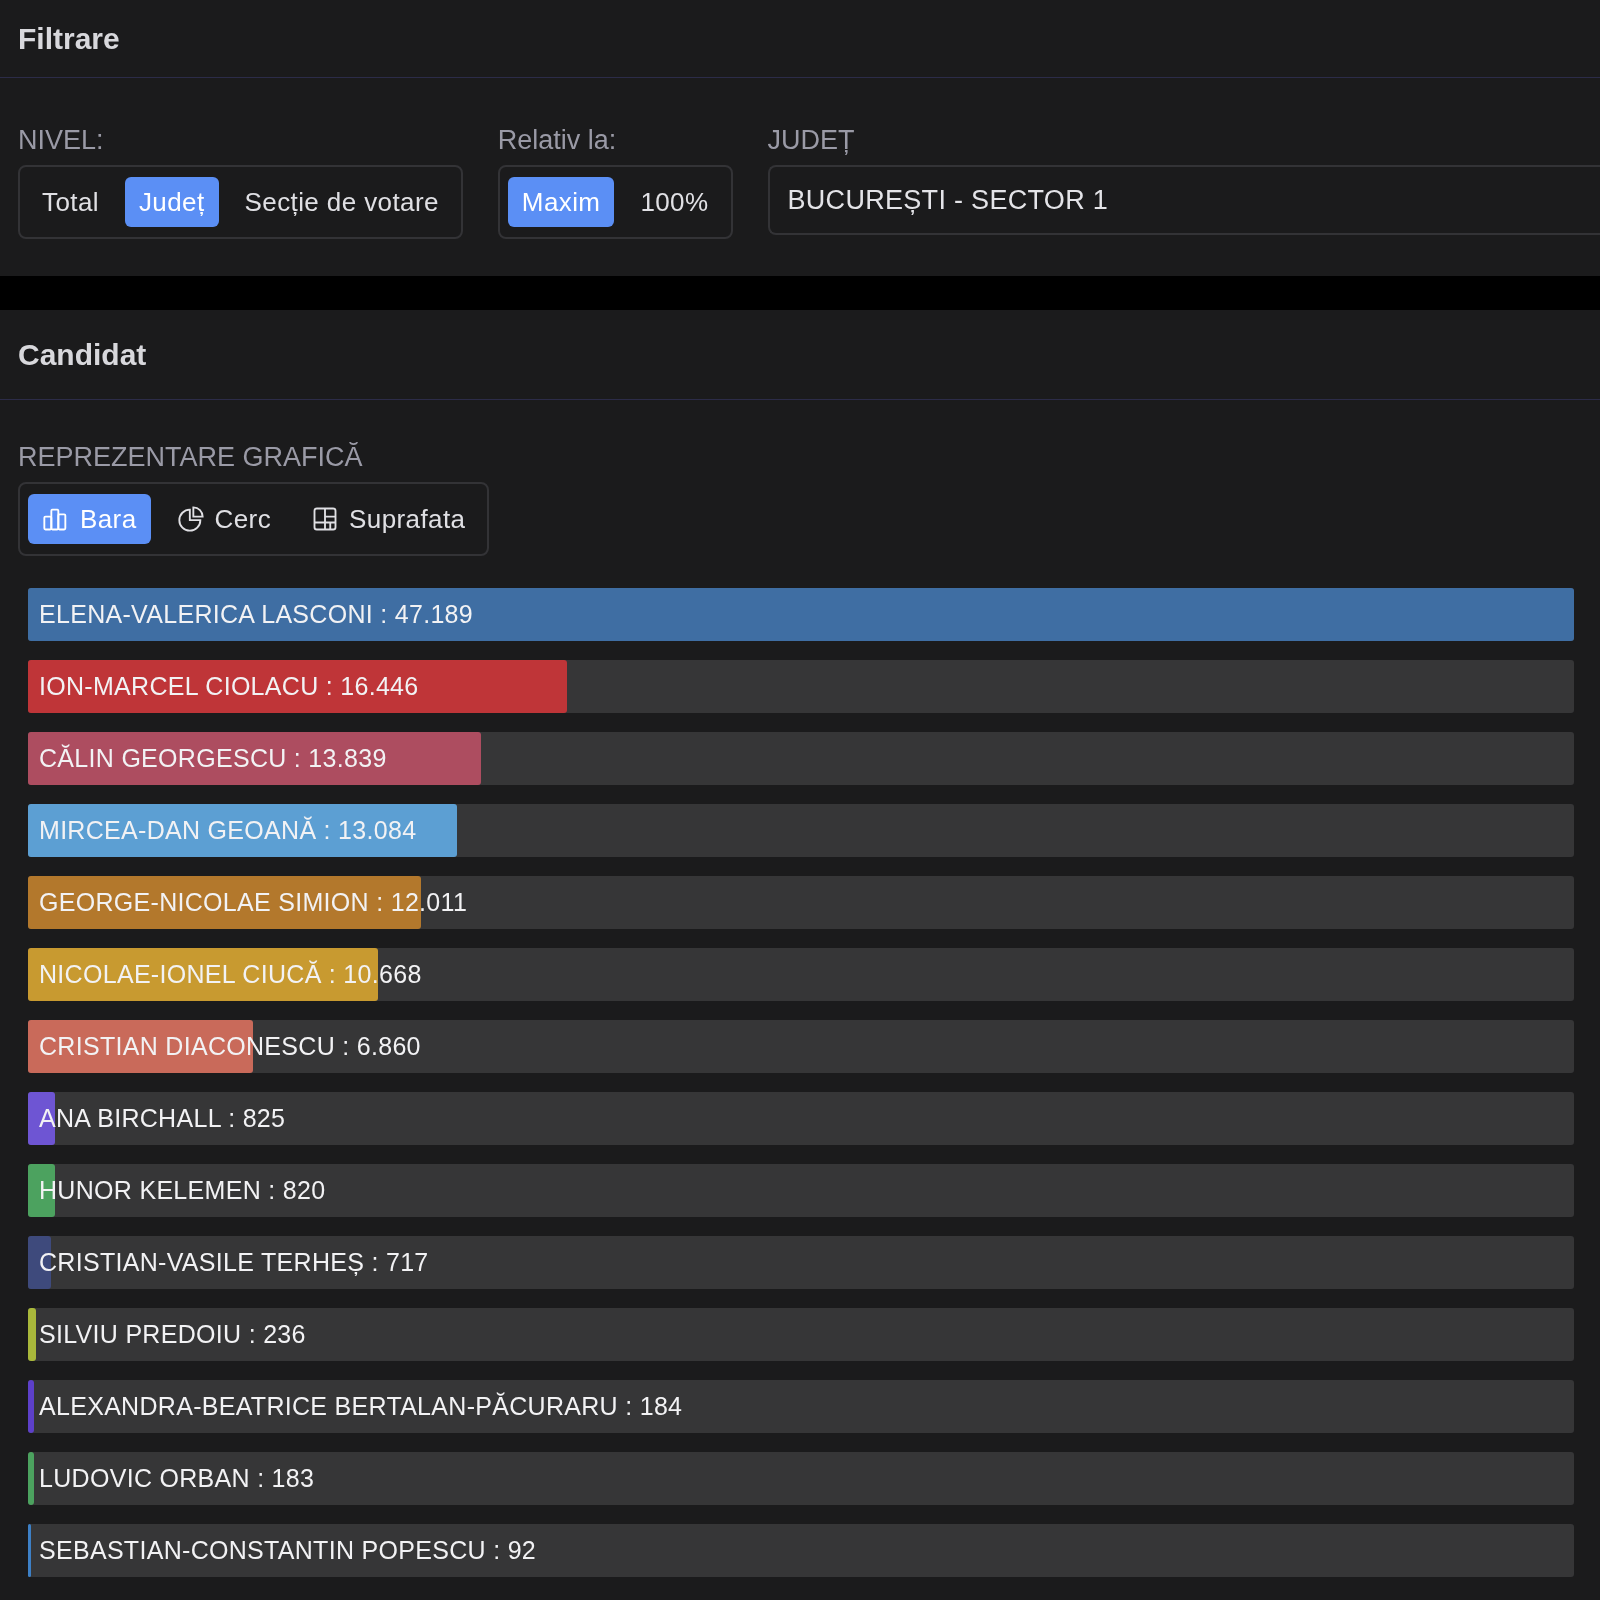  I want to click on field-label: NIVEL:, so click(61, 140).